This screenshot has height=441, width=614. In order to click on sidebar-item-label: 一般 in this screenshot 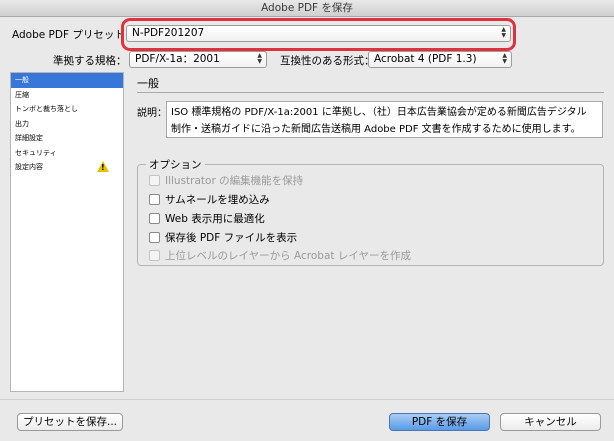, I will do `click(22, 80)`.